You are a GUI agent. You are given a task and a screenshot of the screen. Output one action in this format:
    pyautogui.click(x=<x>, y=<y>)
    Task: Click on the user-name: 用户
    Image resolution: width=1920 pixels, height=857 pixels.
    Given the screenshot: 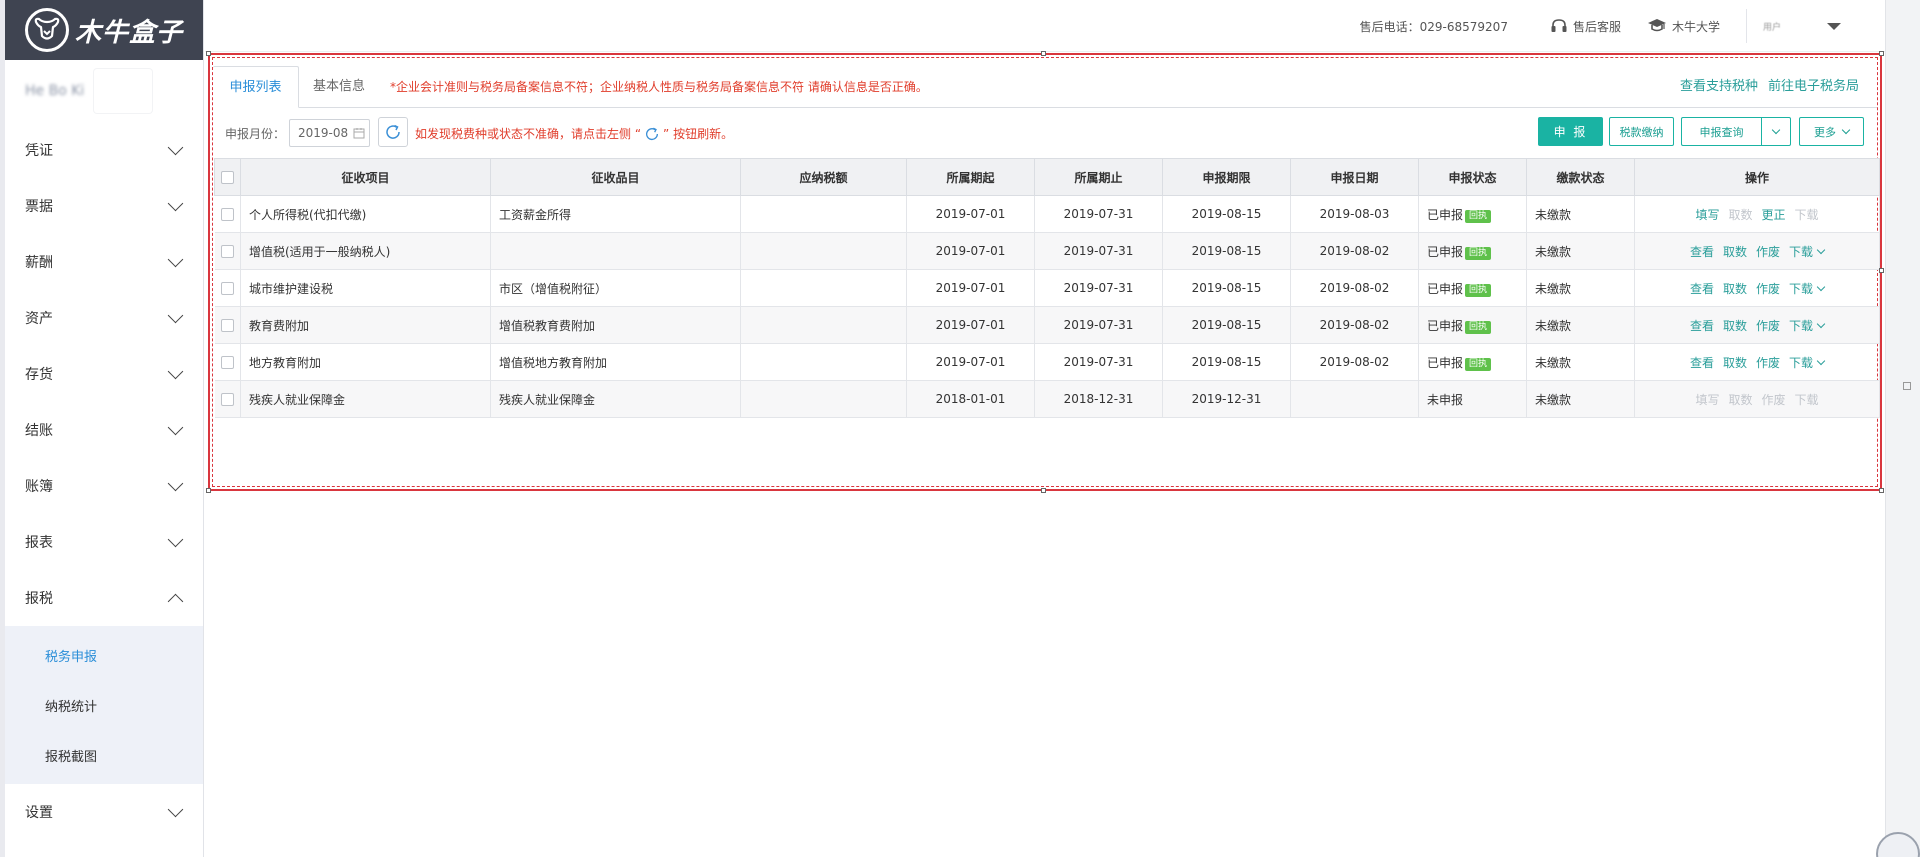 What is the action you would take?
    pyautogui.click(x=1791, y=26)
    